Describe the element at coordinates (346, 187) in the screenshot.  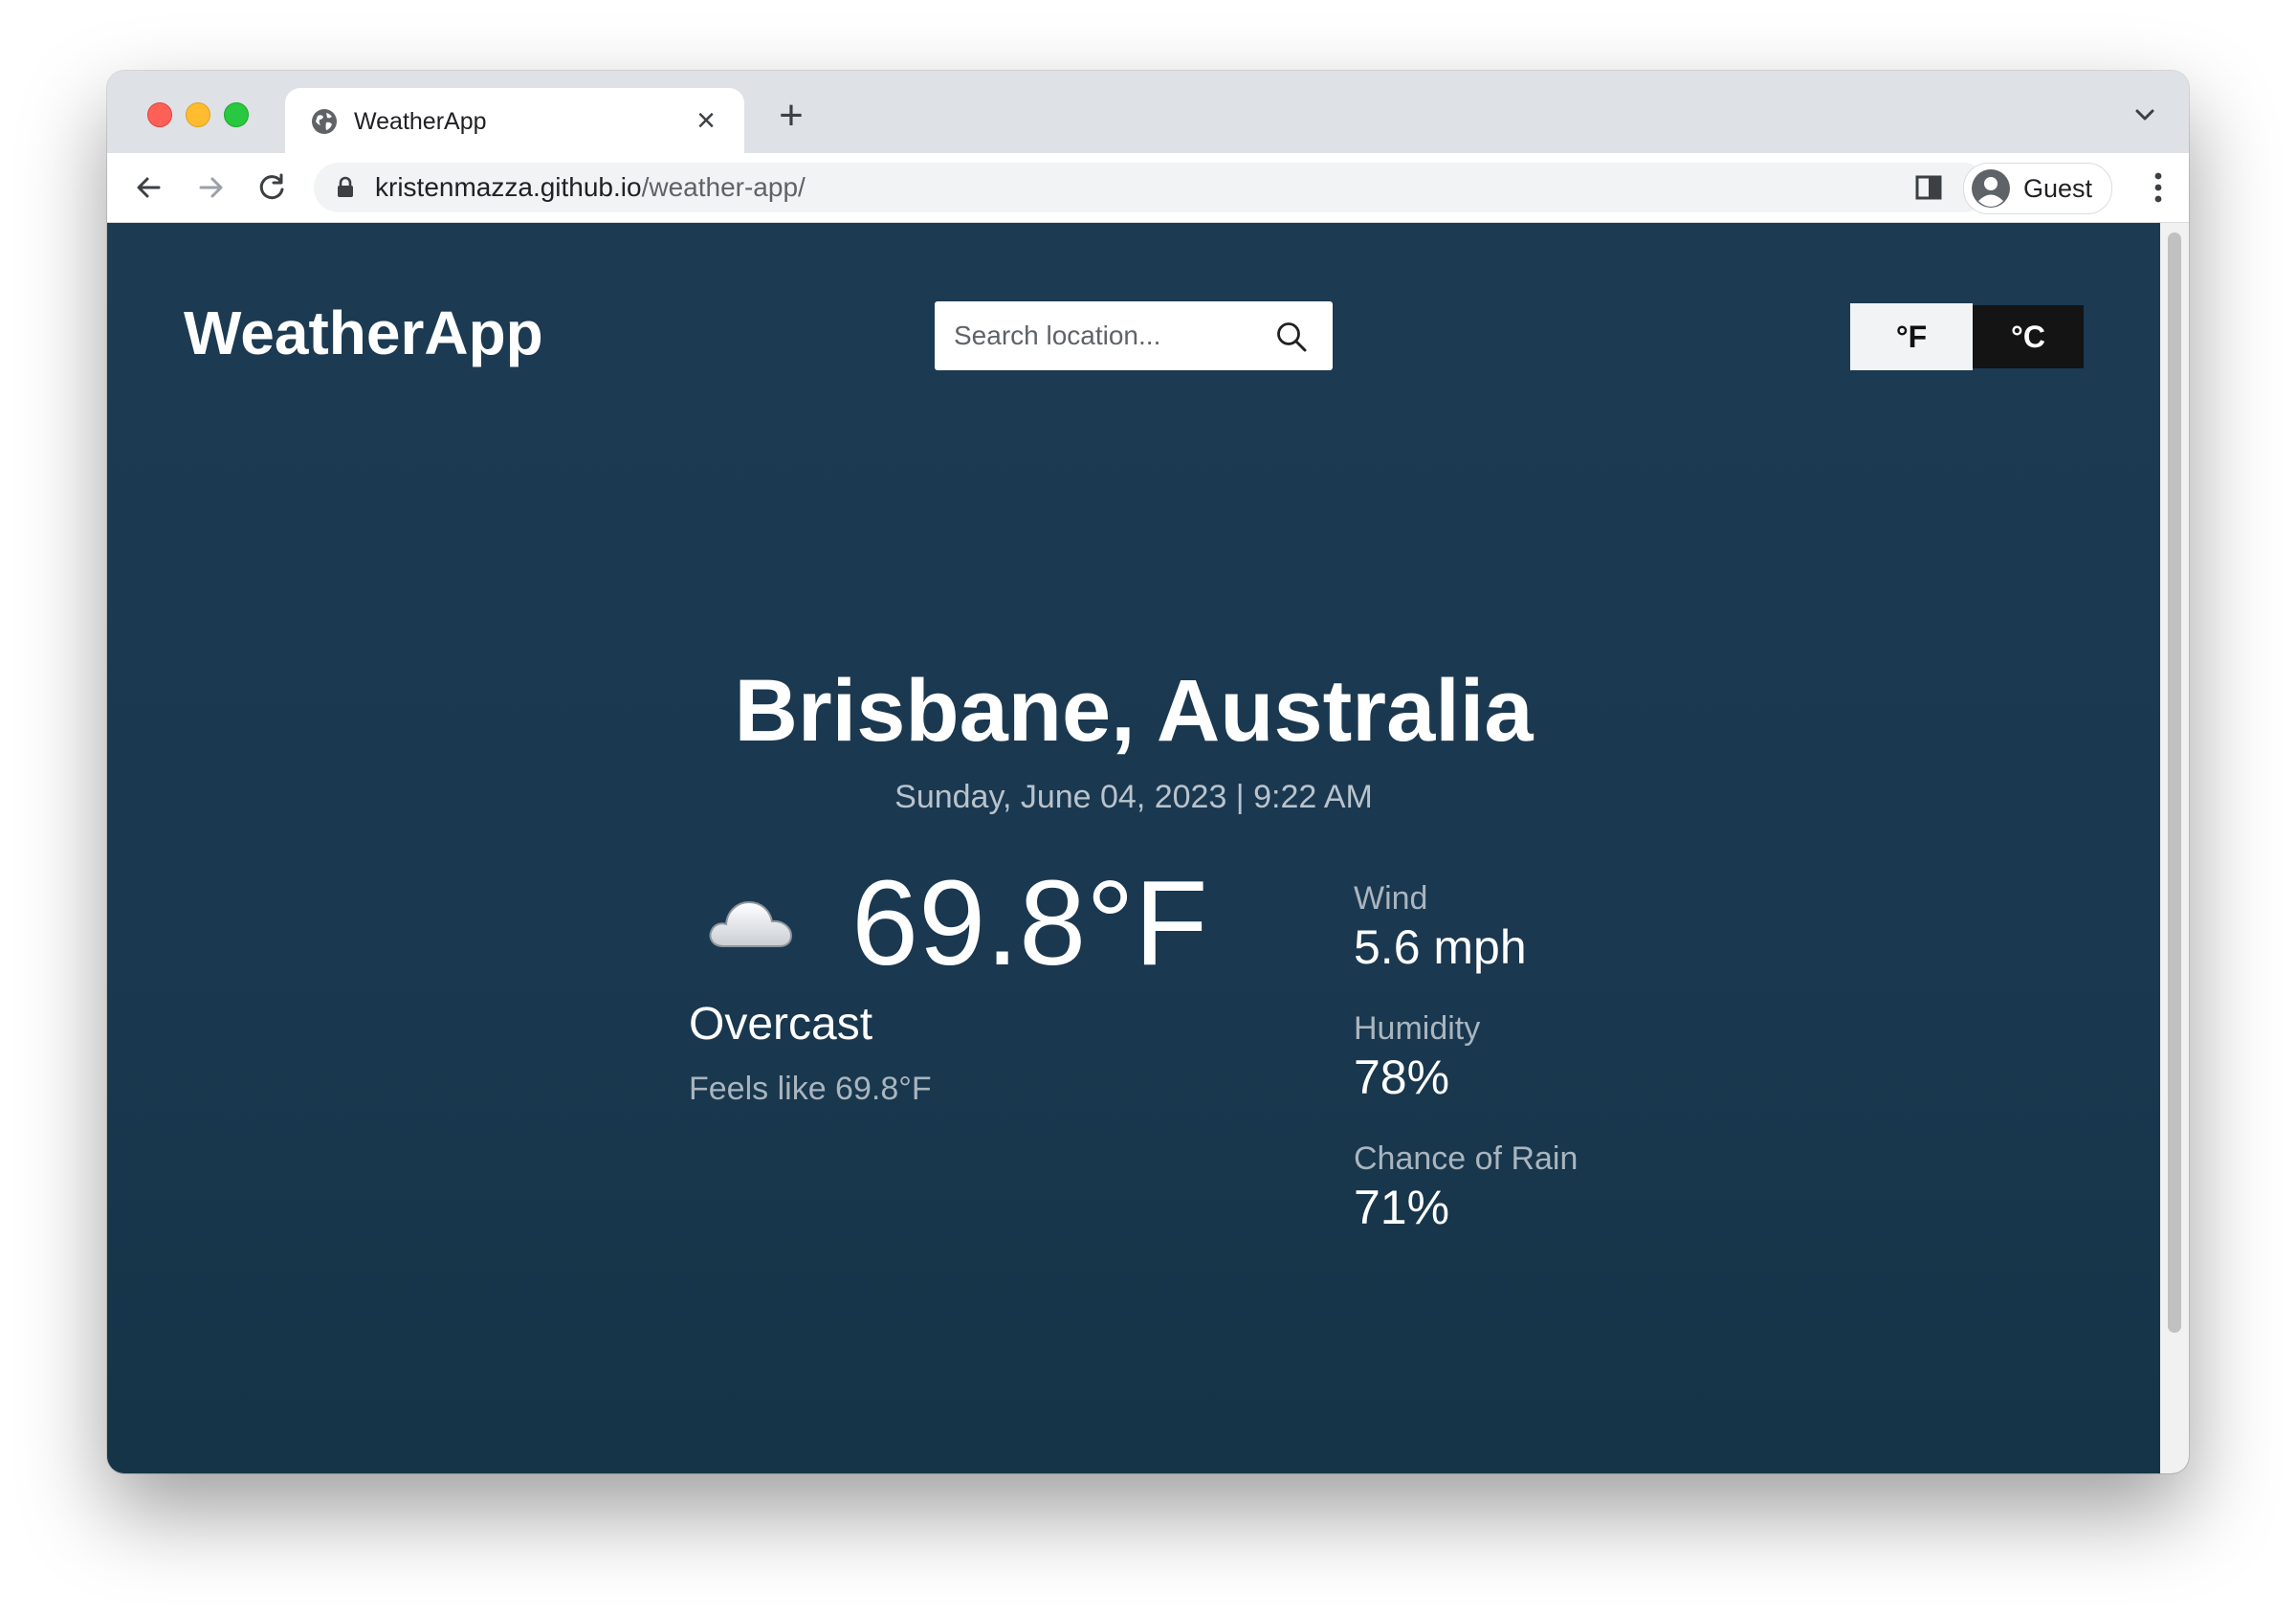
I see `lock-icon` at that location.